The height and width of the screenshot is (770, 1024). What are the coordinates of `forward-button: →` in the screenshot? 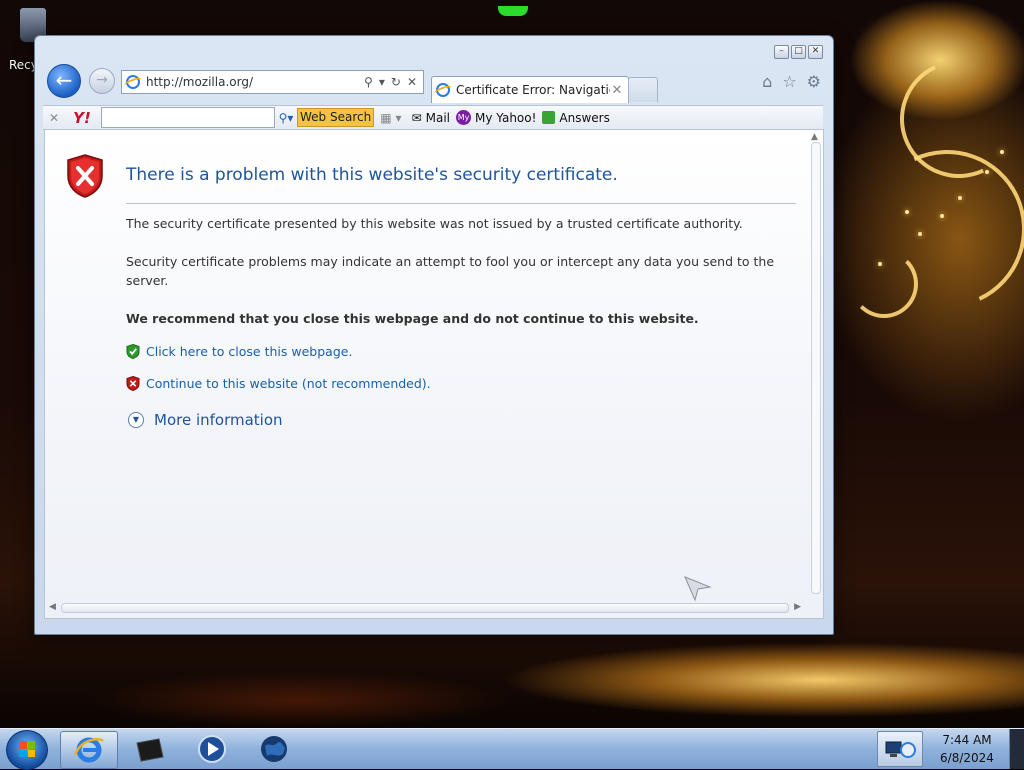 It's located at (102, 81).